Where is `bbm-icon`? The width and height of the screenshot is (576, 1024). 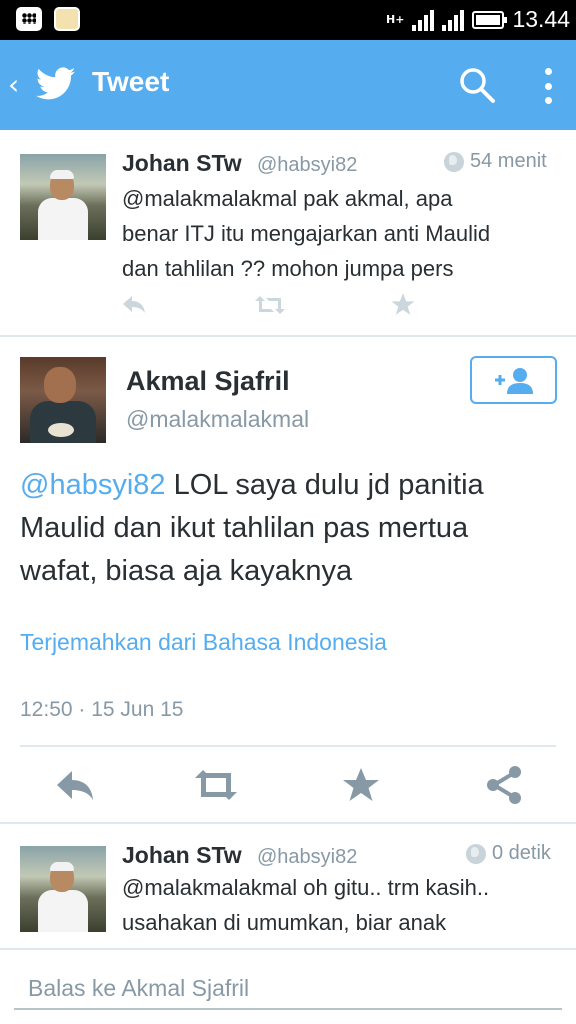
bbm-icon is located at coordinates (29, 19).